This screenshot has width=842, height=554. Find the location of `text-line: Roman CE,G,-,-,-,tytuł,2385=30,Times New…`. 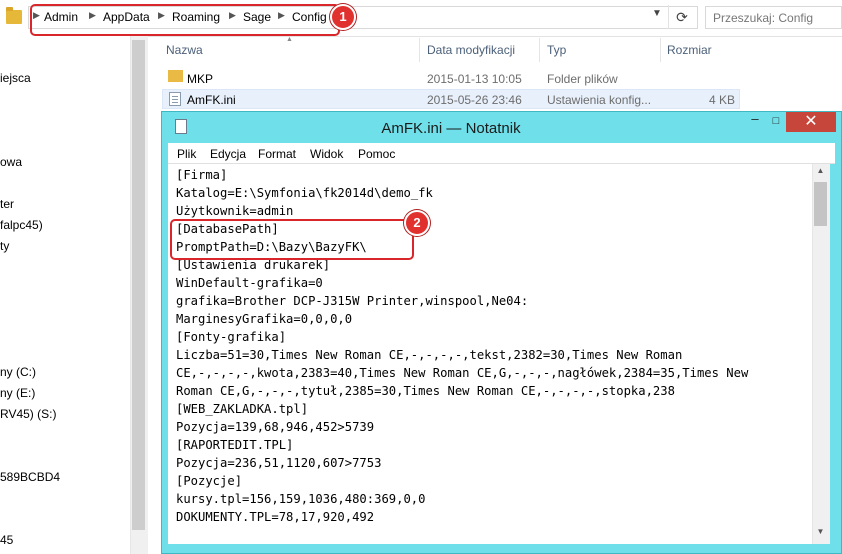

text-line: Roman CE,G,-,-,-,tytuł,2385=30,Times New… is located at coordinates (425, 391).